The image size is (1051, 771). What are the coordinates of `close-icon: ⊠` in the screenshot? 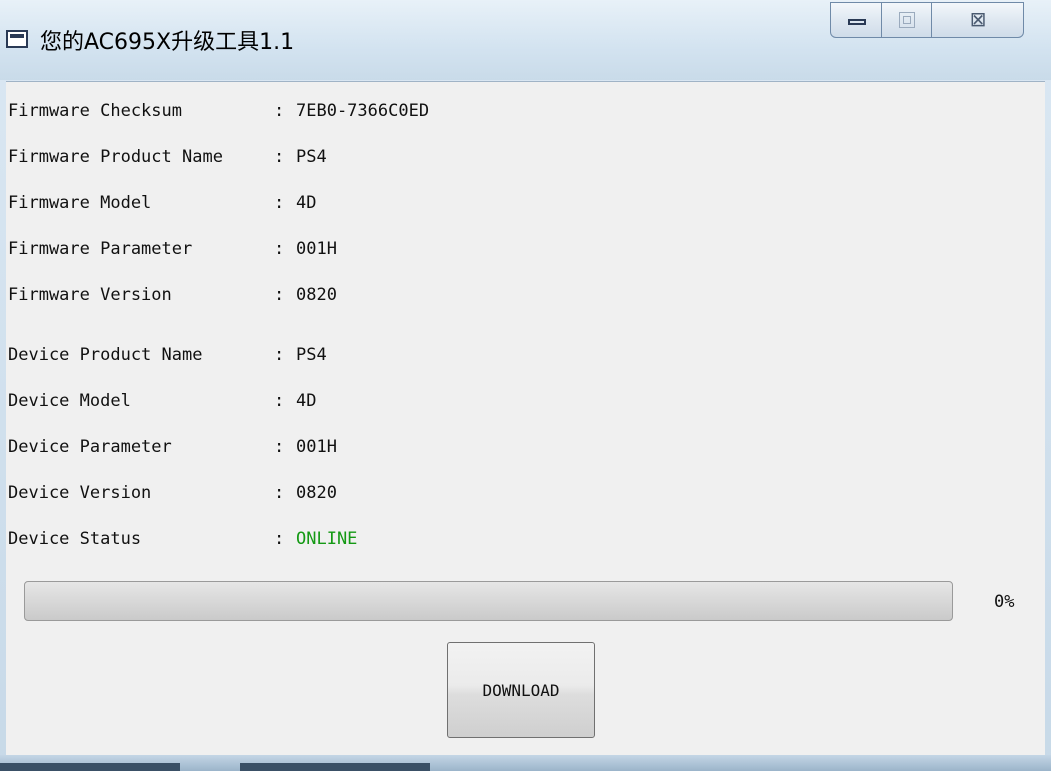 It's located at (978, 19).